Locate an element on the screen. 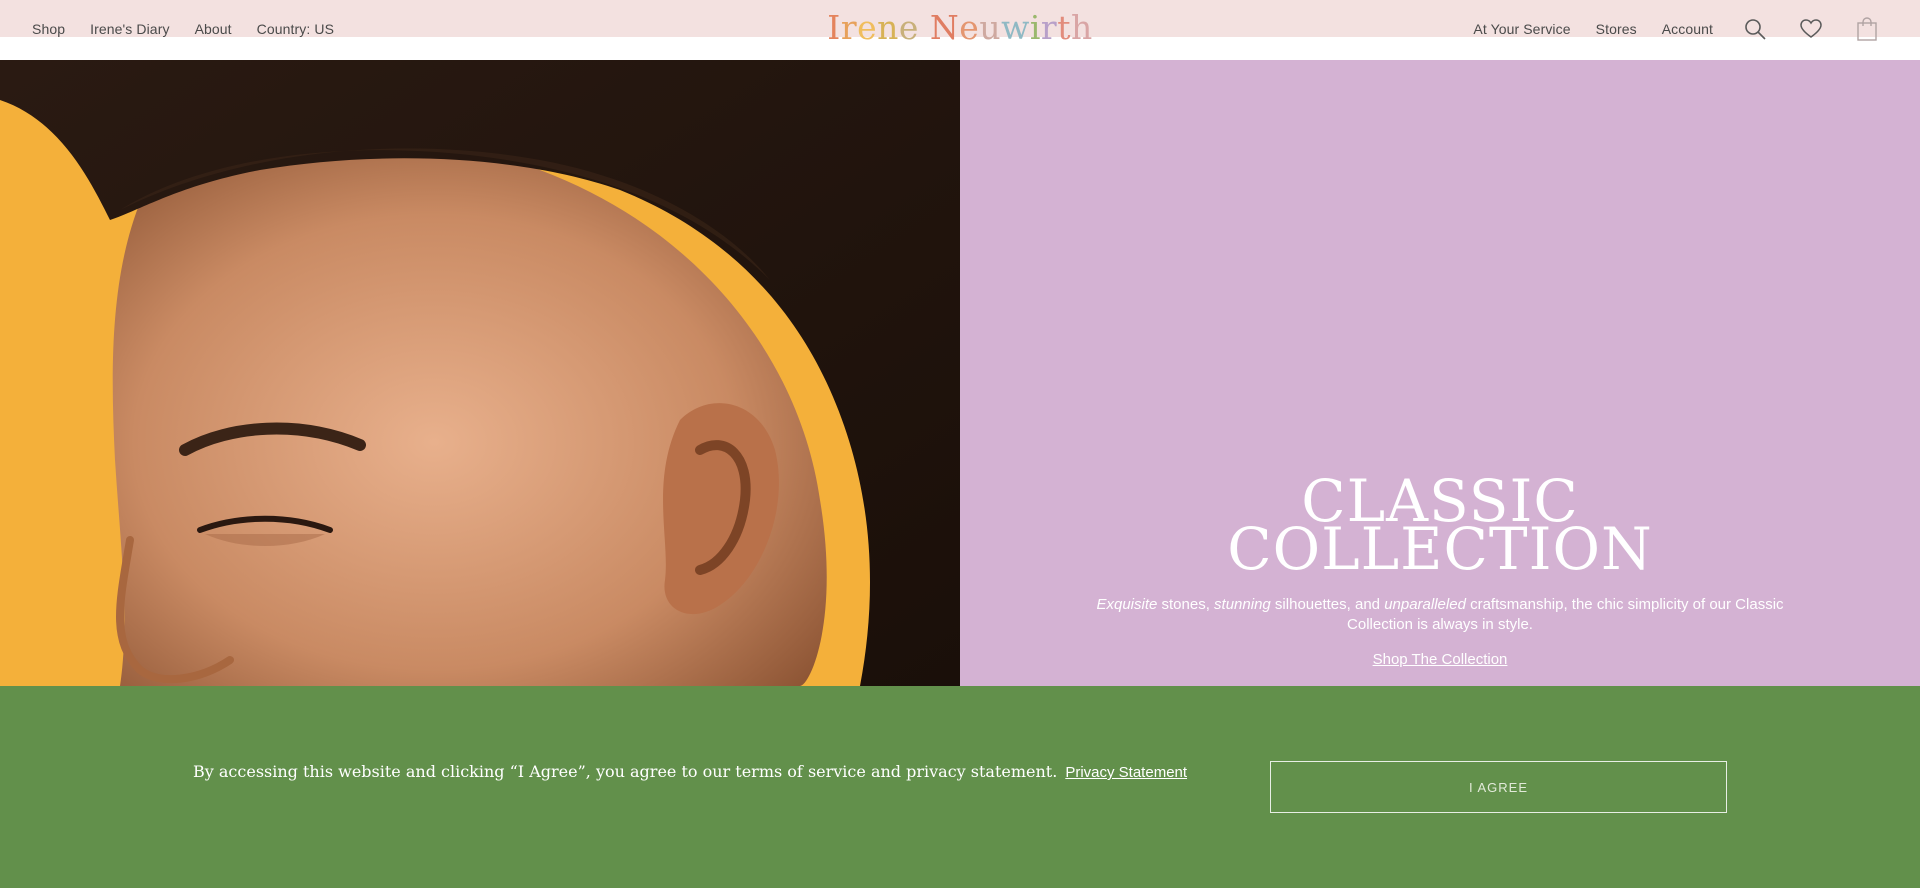 The image size is (1920, 888). shop-the-collection-link: Shop The Collection is located at coordinates (1440, 659).